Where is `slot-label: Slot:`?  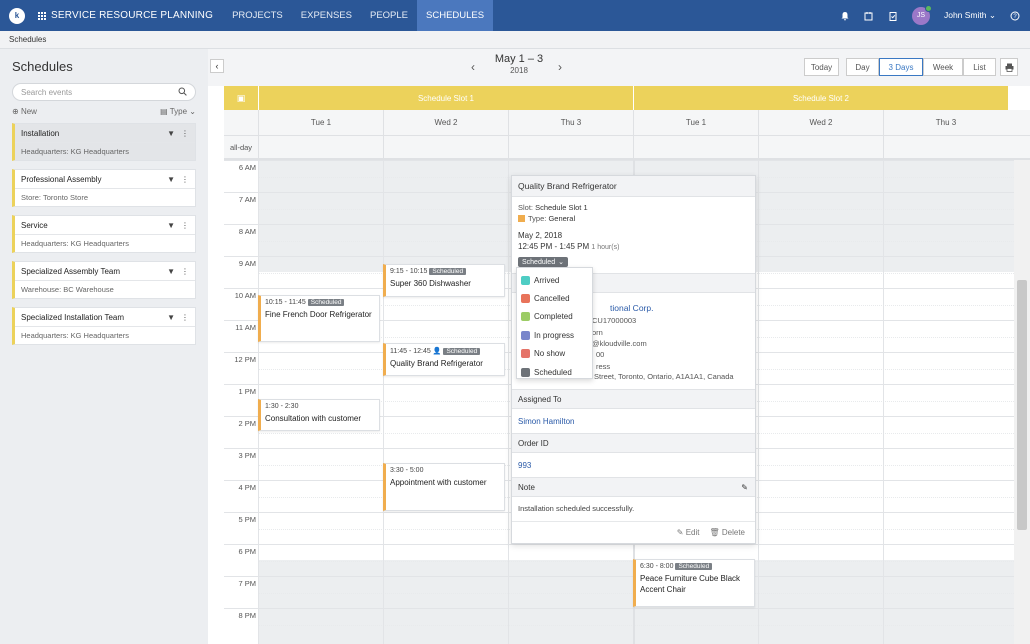
slot-label: Slot: is located at coordinates (526, 207).